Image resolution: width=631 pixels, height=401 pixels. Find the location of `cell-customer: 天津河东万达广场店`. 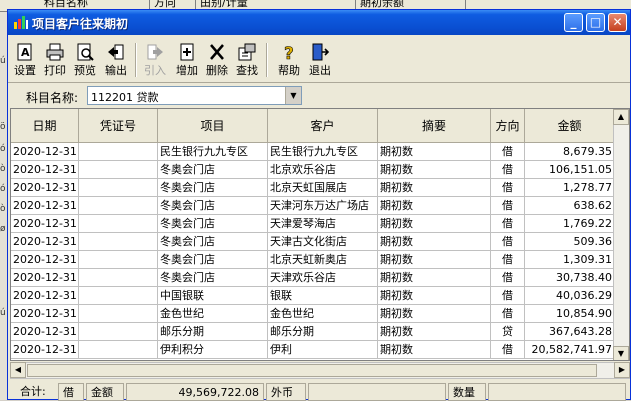

cell-customer: 天津河东万达广场店 is located at coordinates (323, 206).